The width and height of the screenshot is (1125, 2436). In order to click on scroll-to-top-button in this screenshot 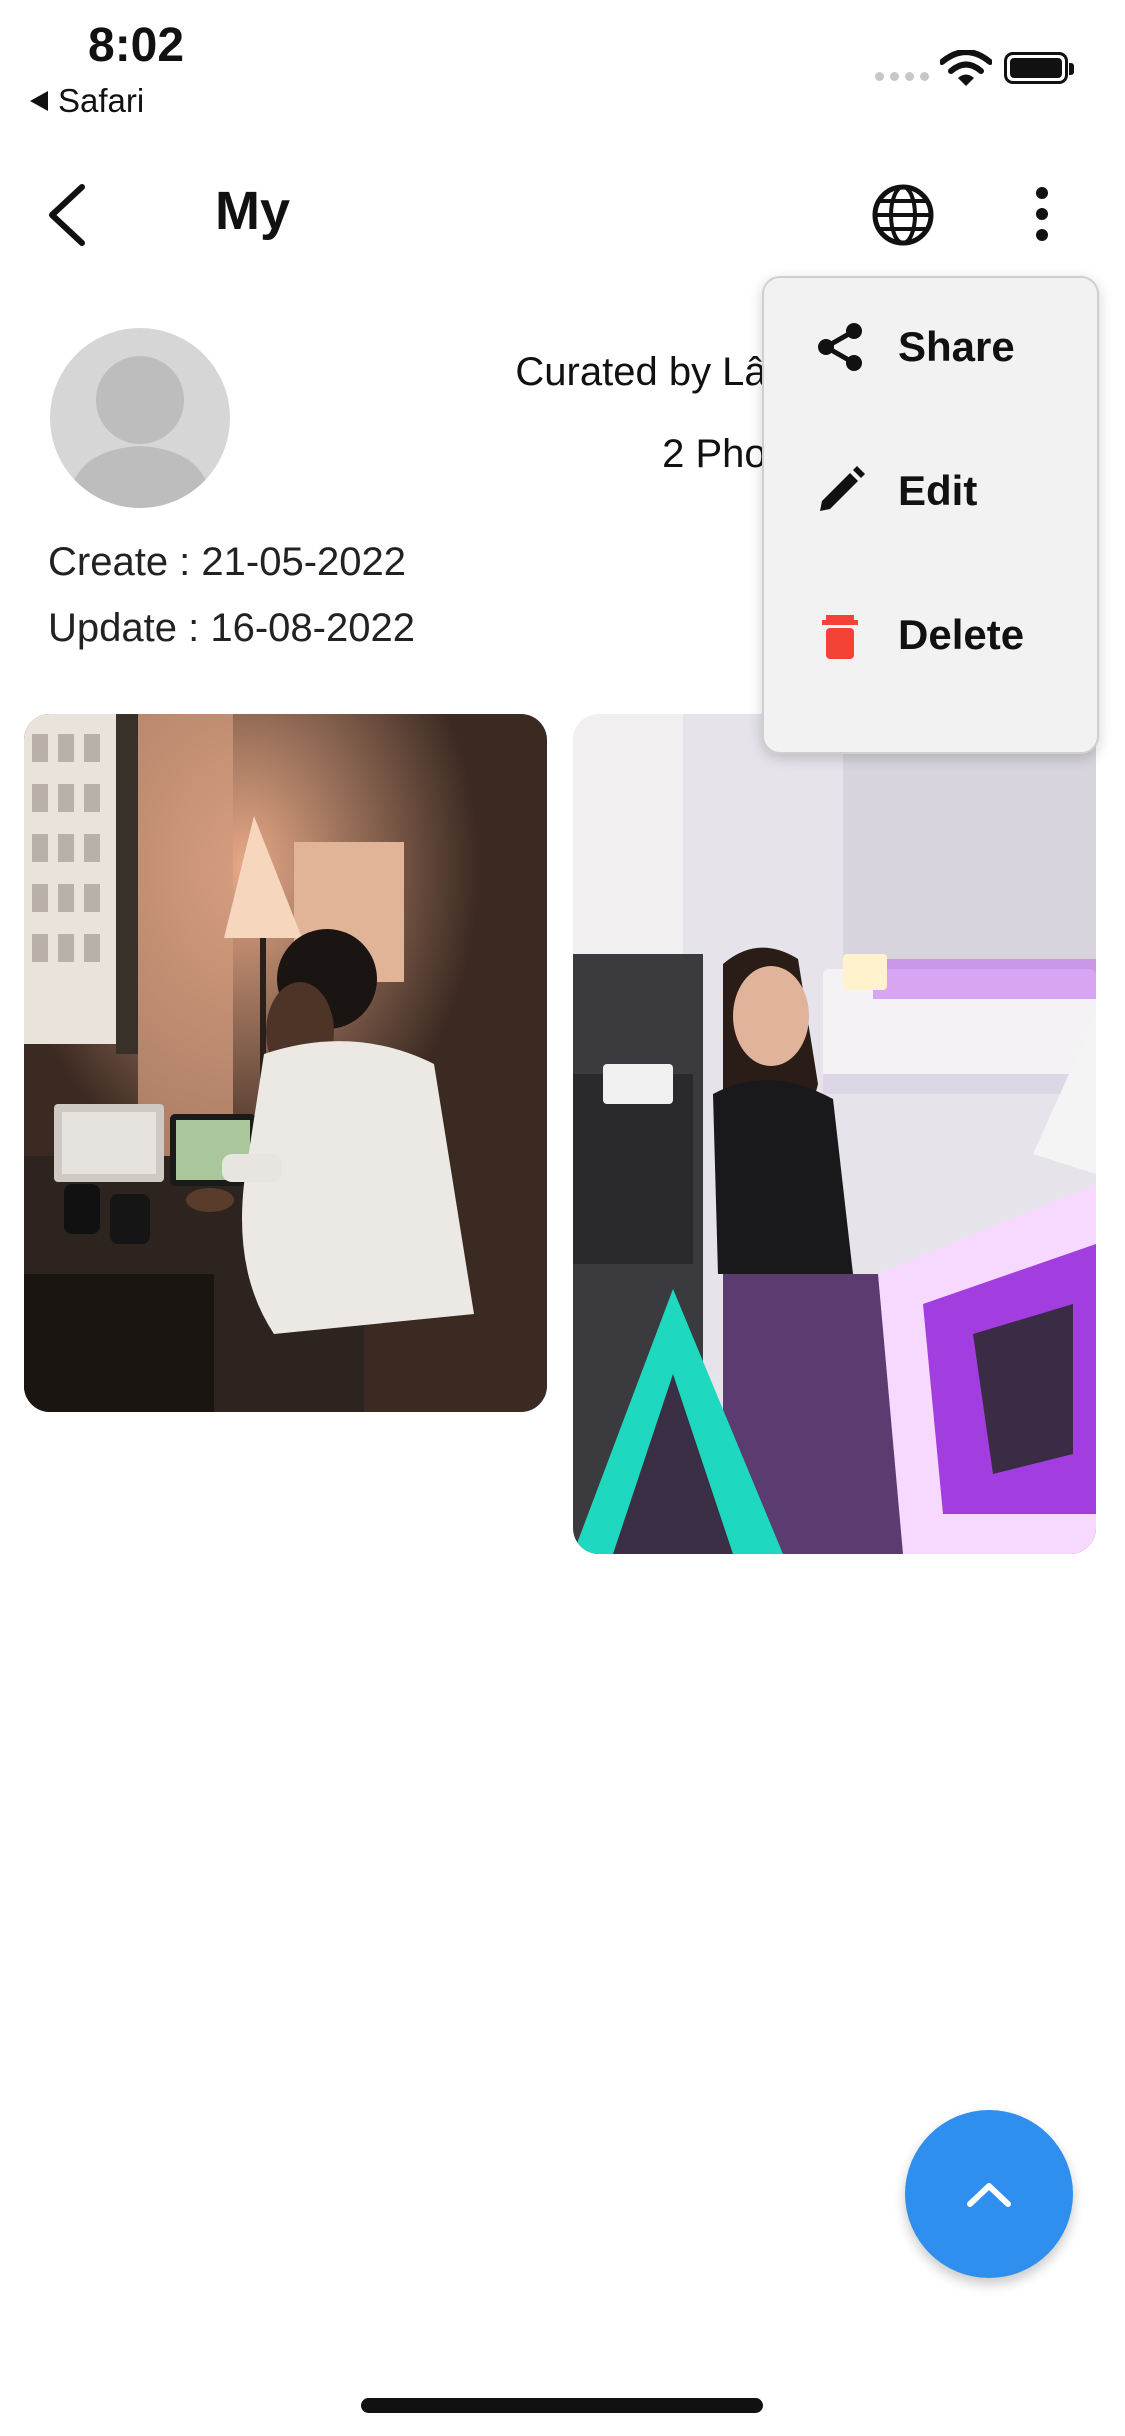, I will do `click(989, 2194)`.